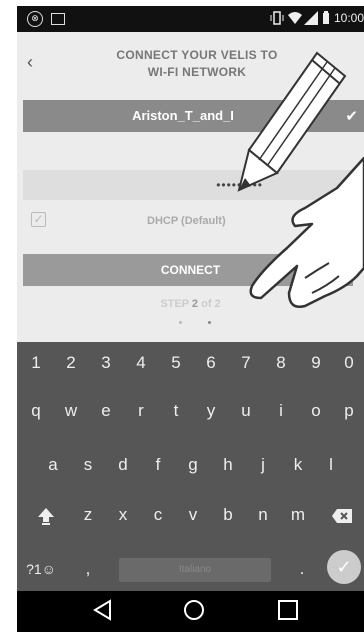 This screenshot has width=364, height=632. I want to click on vibrate-icon, so click(277, 18).